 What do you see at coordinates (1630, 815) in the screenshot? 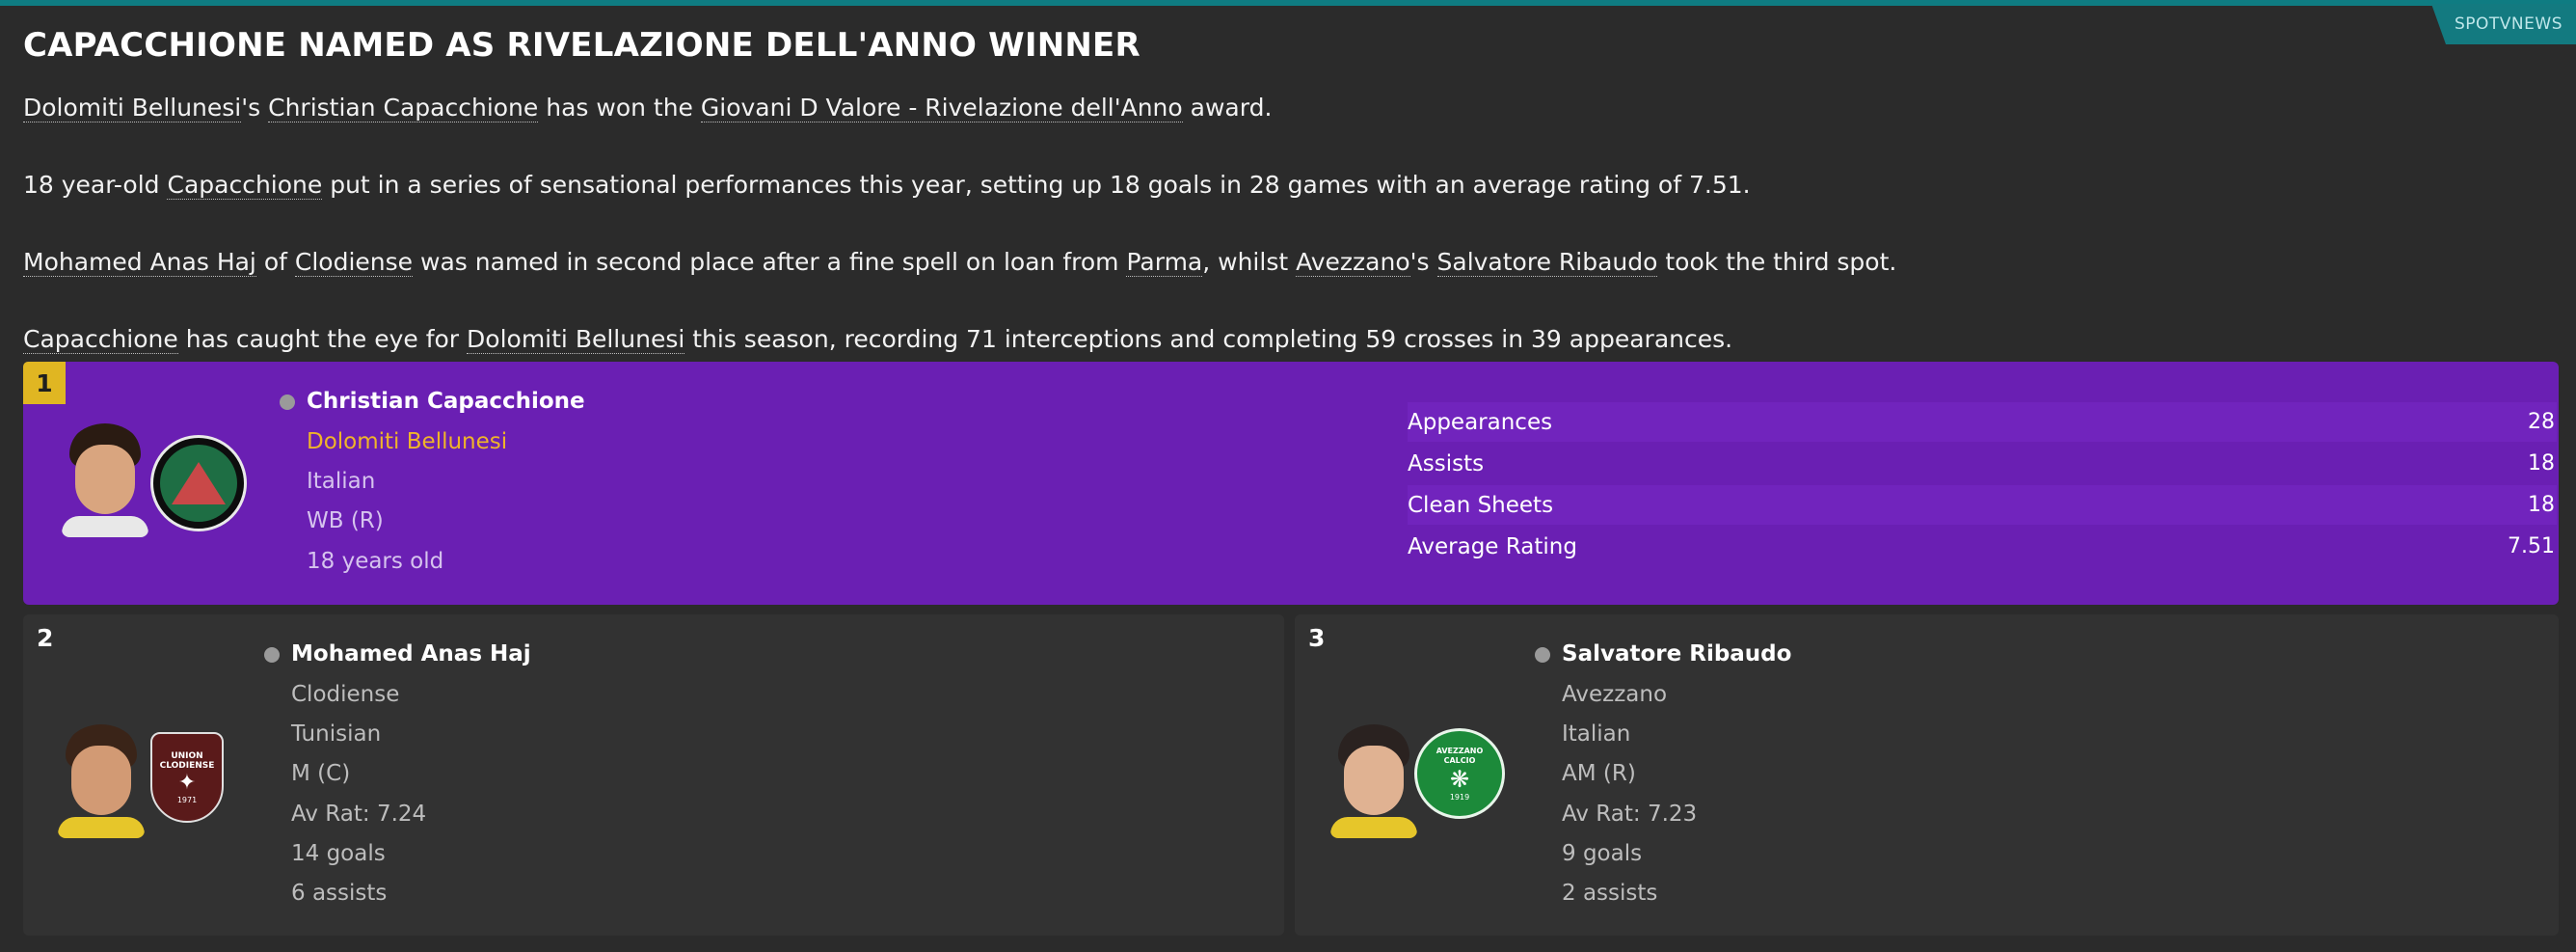
I see `player-rating: Av Rat: 7.23` at bounding box center [1630, 815].